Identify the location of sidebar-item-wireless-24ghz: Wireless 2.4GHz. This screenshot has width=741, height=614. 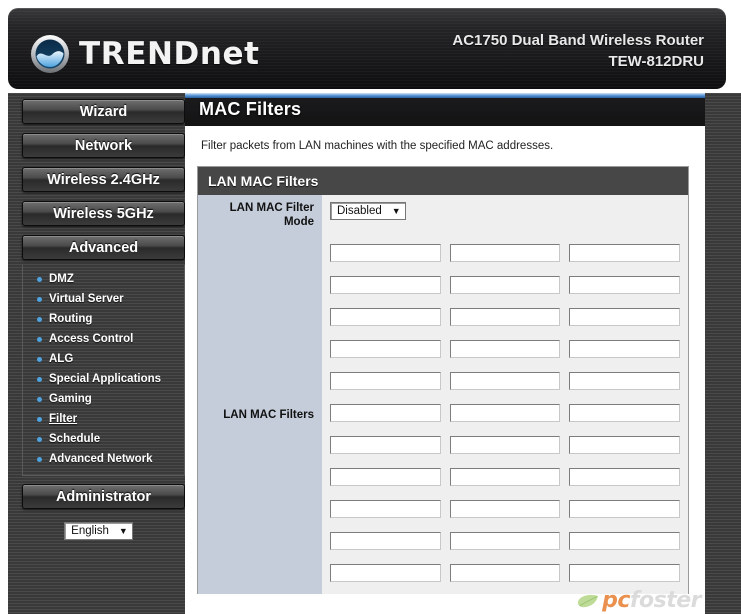
(103, 179).